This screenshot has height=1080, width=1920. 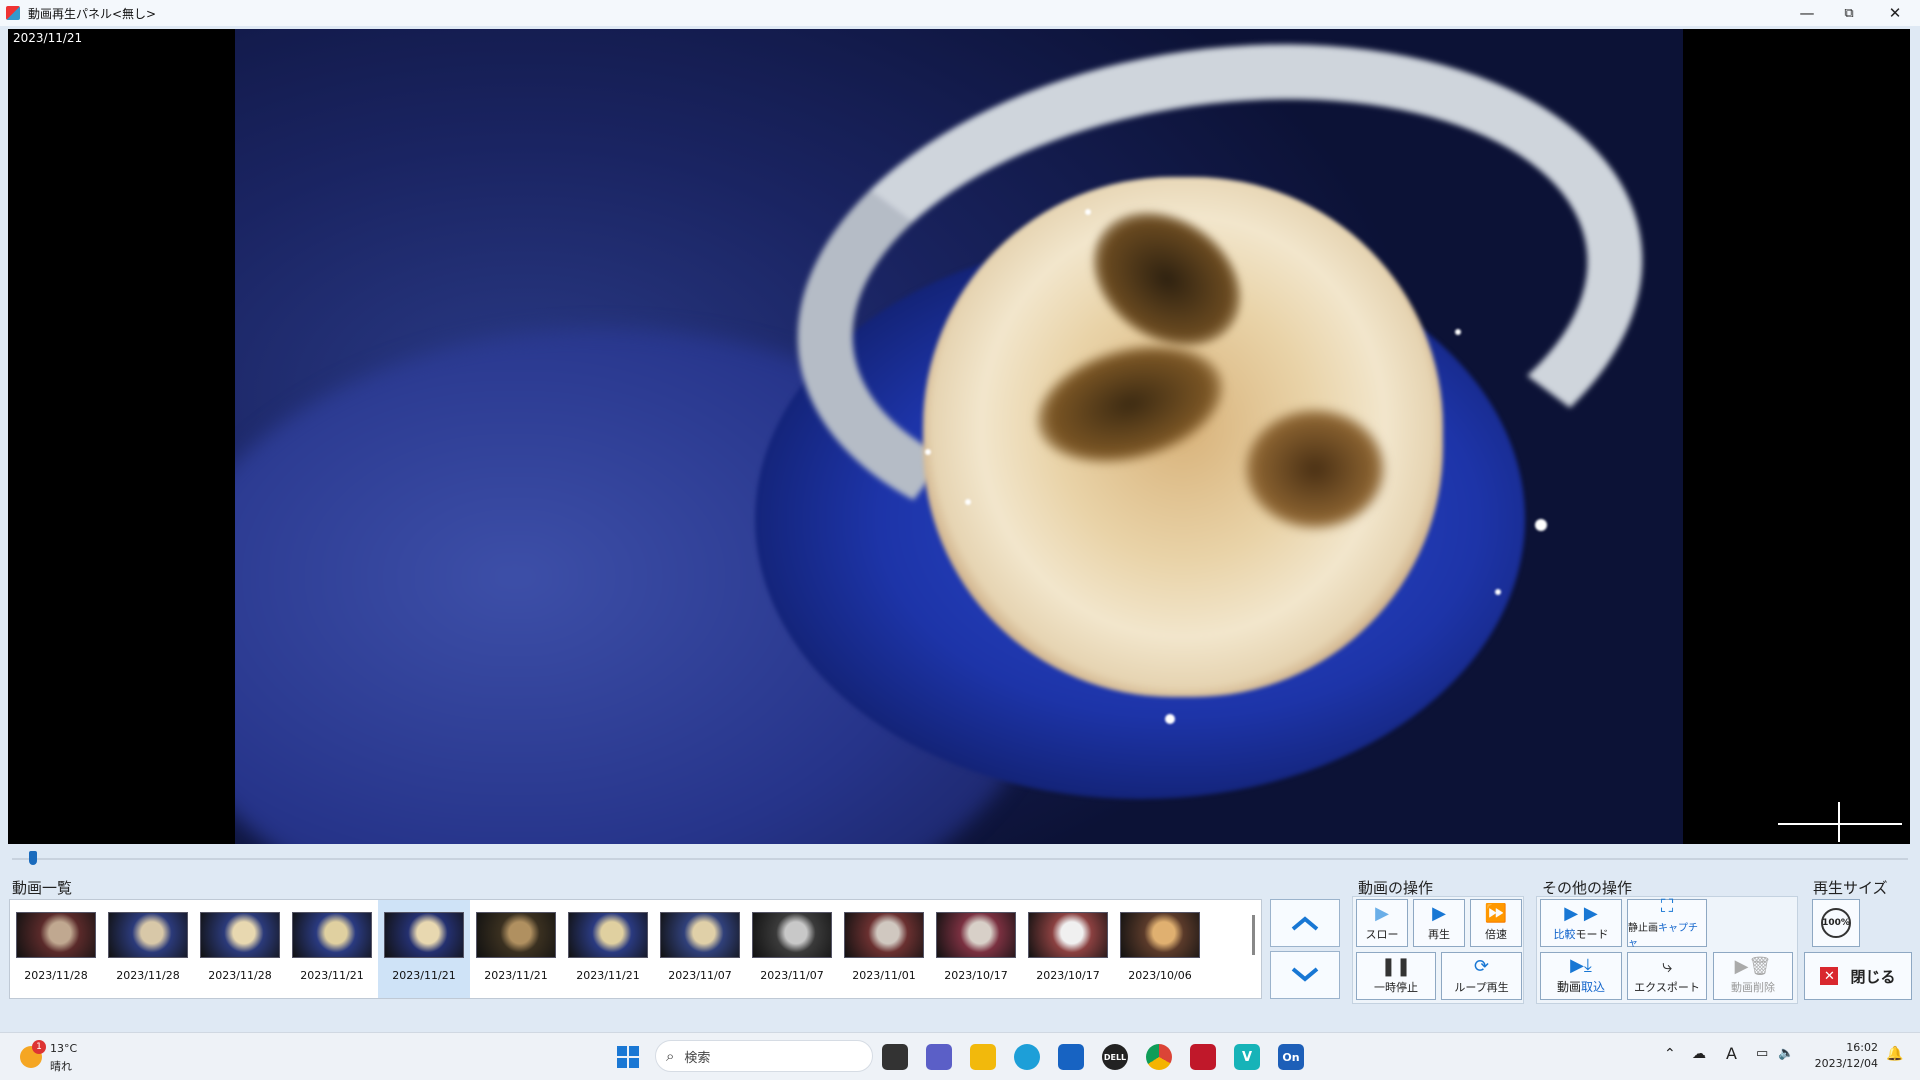 What do you see at coordinates (1305, 975) in the screenshot?
I see `scroll-down-button` at bounding box center [1305, 975].